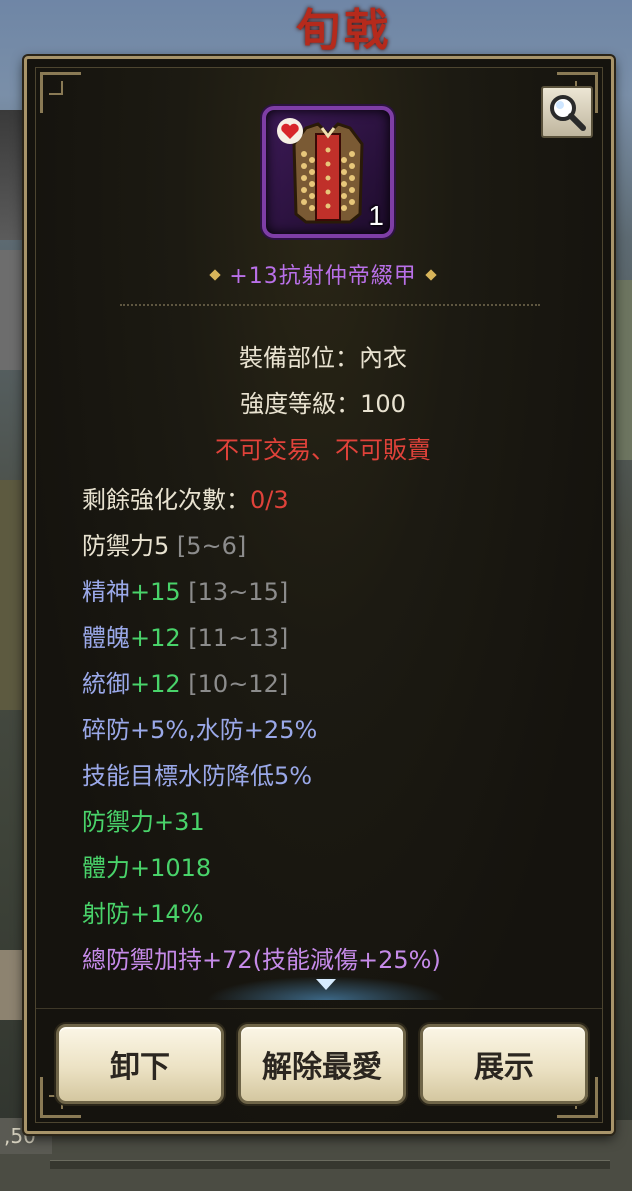 Image resolution: width=632 pixels, height=1191 pixels. What do you see at coordinates (376, 215) in the screenshot?
I see `item-count: 1` at bounding box center [376, 215].